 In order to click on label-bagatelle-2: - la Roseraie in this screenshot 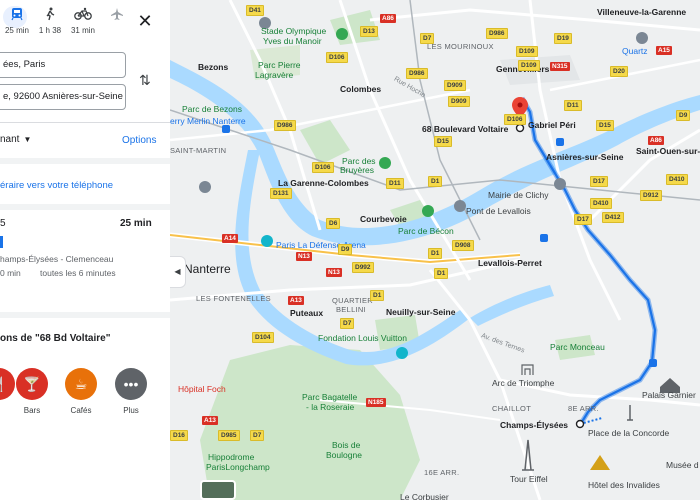, I will do `click(330, 407)`.